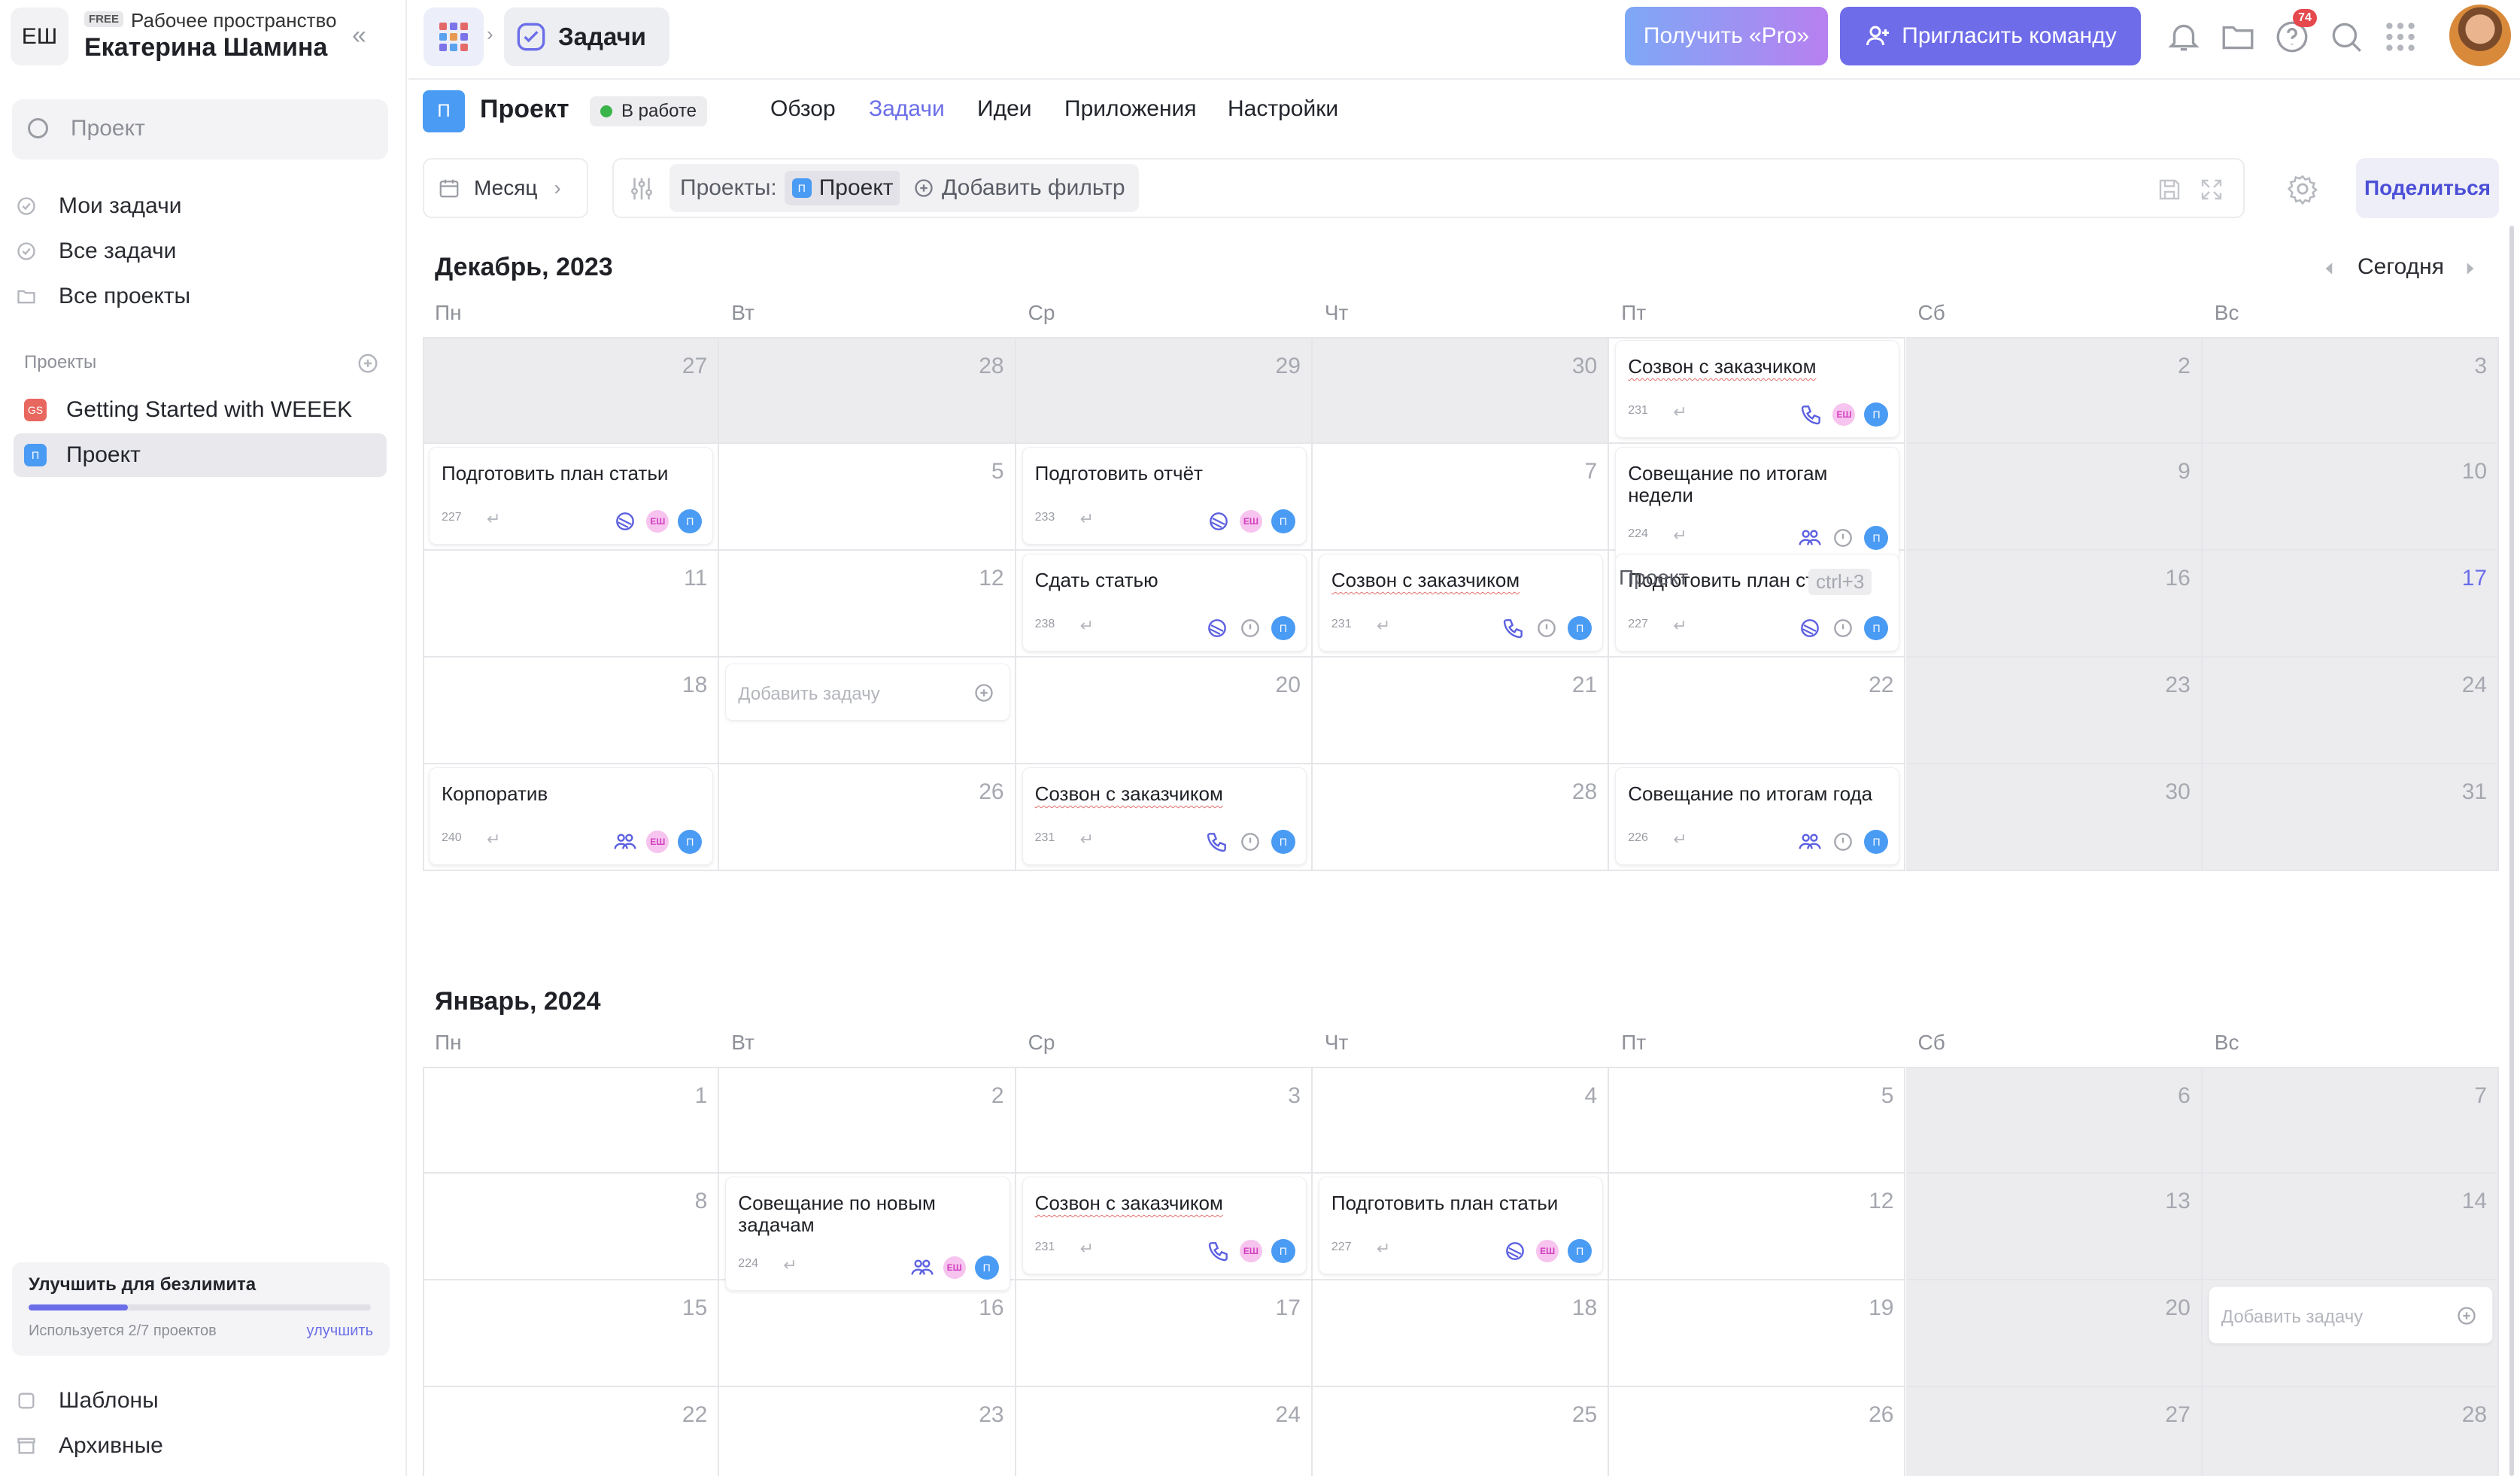 Image resolution: width=2520 pixels, height=1476 pixels. I want to click on status-badge: В работе, so click(649, 111).